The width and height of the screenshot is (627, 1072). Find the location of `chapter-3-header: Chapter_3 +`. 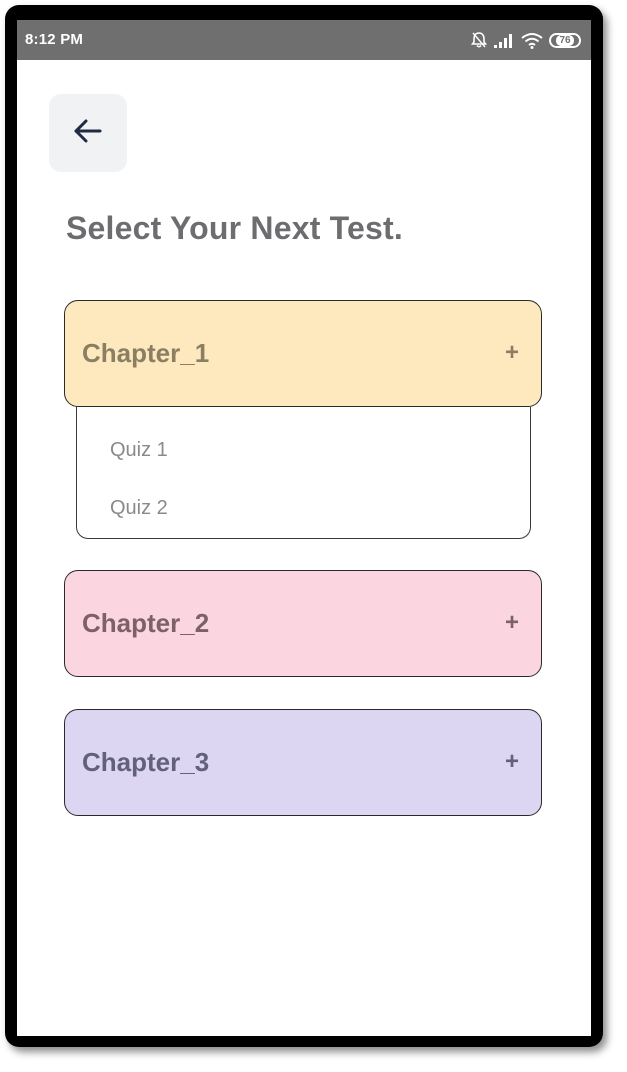

chapter-3-header: Chapter_3 + is located at coordinates (303, 762).